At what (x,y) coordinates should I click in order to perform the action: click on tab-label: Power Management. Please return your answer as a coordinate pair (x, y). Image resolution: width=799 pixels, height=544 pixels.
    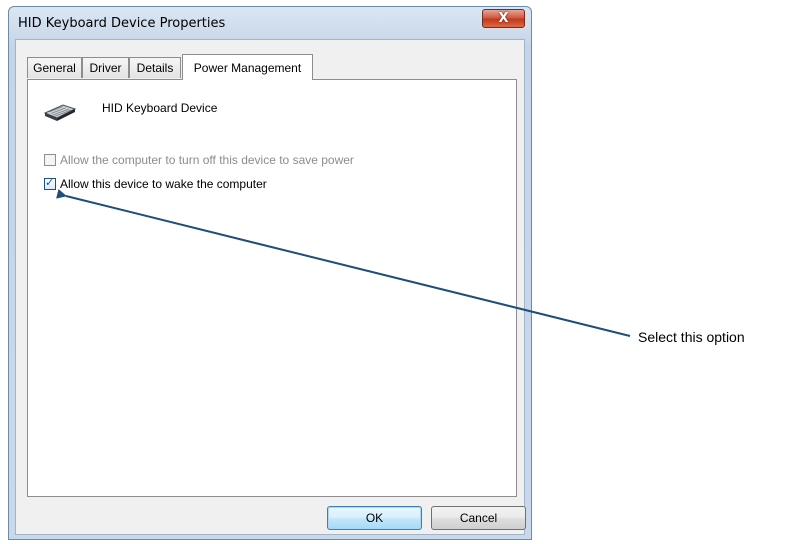
    Looking at the image, I should click on (247, 67).